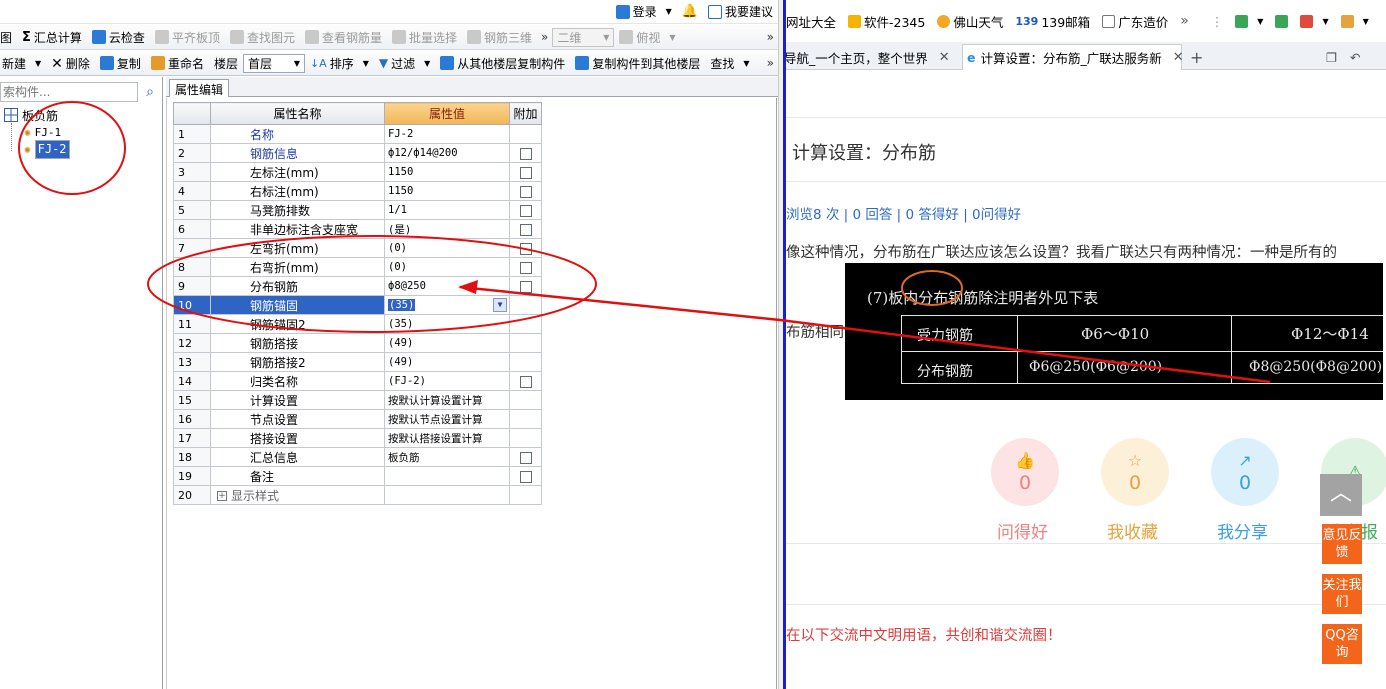  I want to click on copy-from-floor-button: 从其他楼层复制构件, so click(502, 63).